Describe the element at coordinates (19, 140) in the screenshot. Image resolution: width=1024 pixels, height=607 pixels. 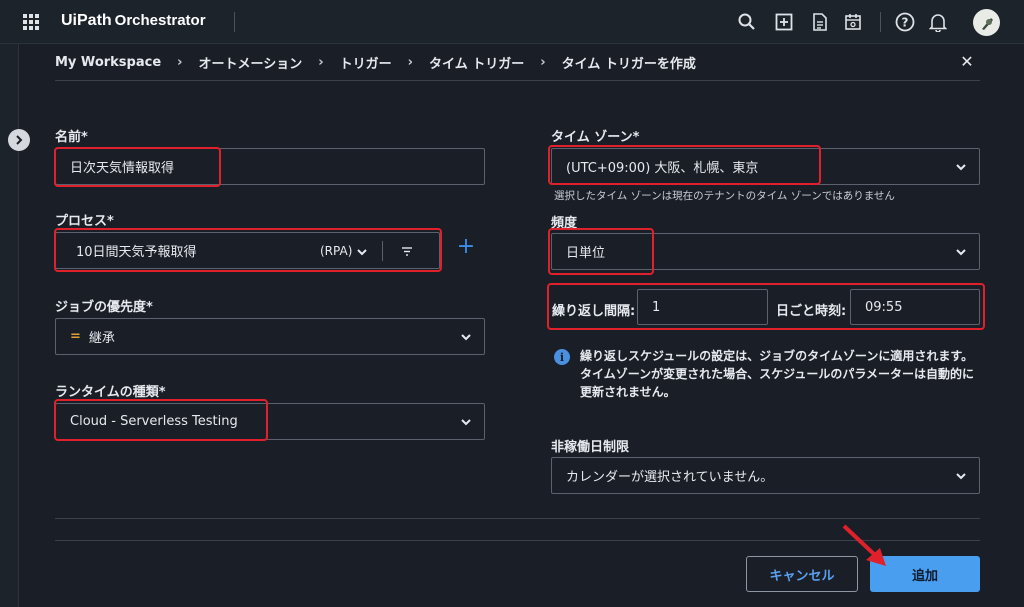
I see `chevron-right-icon` at that location.